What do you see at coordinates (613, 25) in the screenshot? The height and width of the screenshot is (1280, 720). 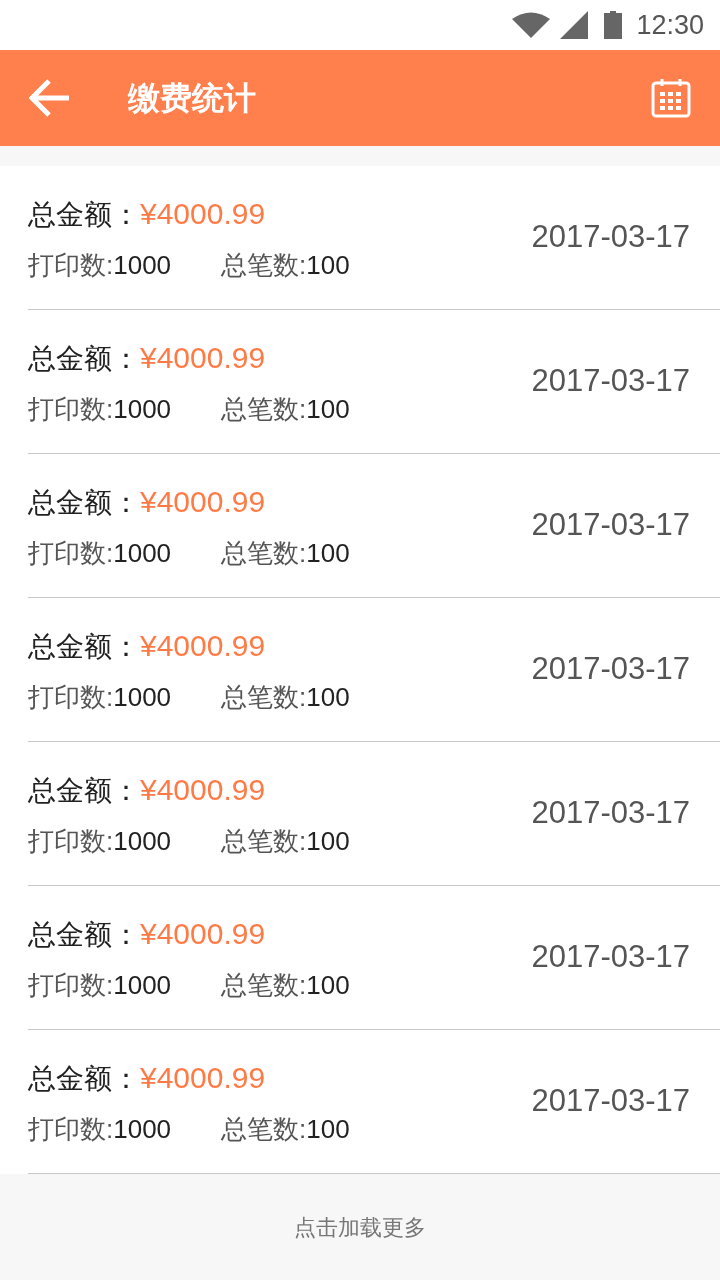 I see `battery-icon` at bounding box center [613, 25].